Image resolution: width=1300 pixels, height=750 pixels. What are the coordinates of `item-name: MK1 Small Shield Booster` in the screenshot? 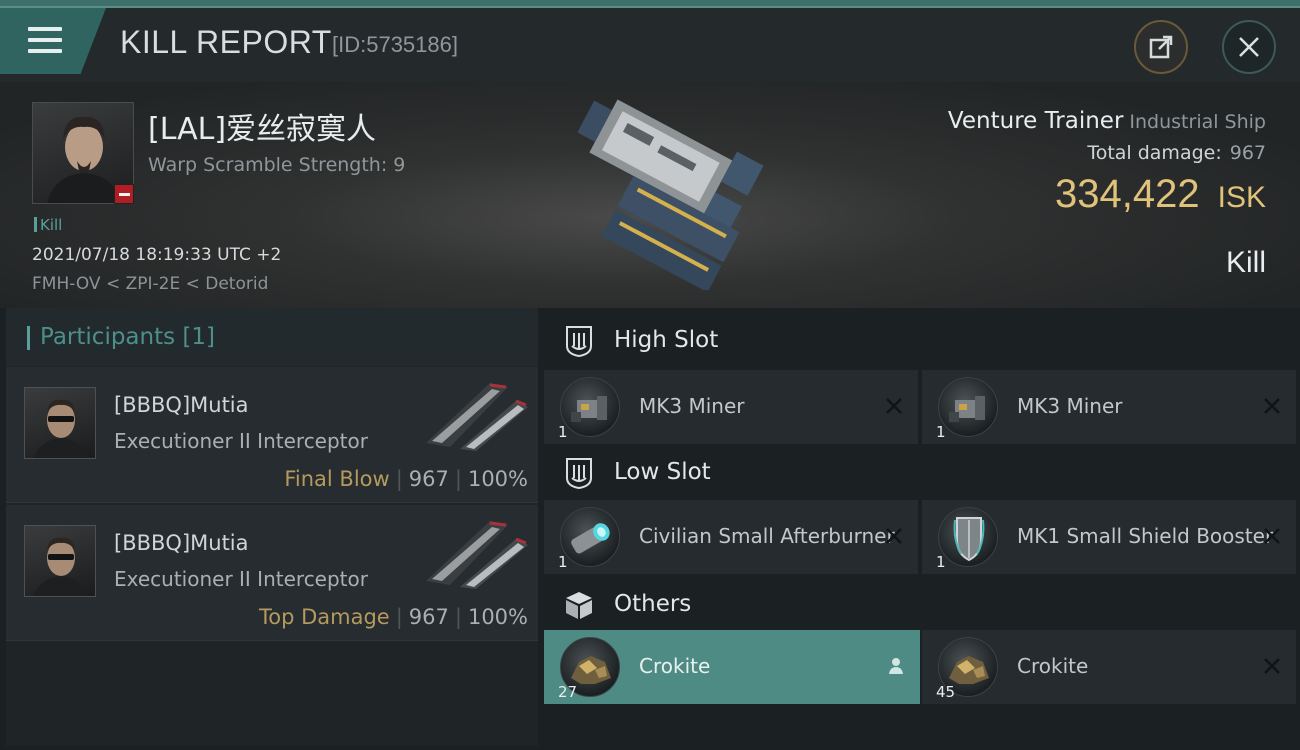 It's located at (1145, 536).